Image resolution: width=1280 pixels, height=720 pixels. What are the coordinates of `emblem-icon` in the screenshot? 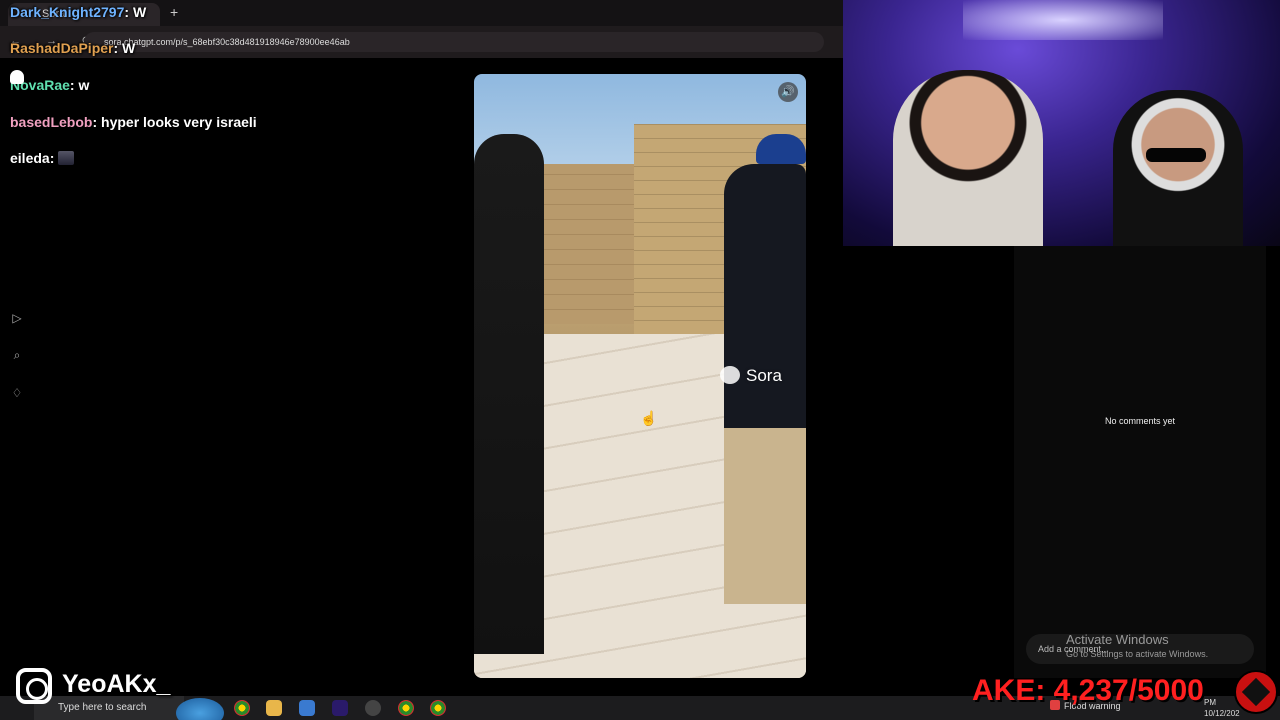 It's located at (1256, 692).